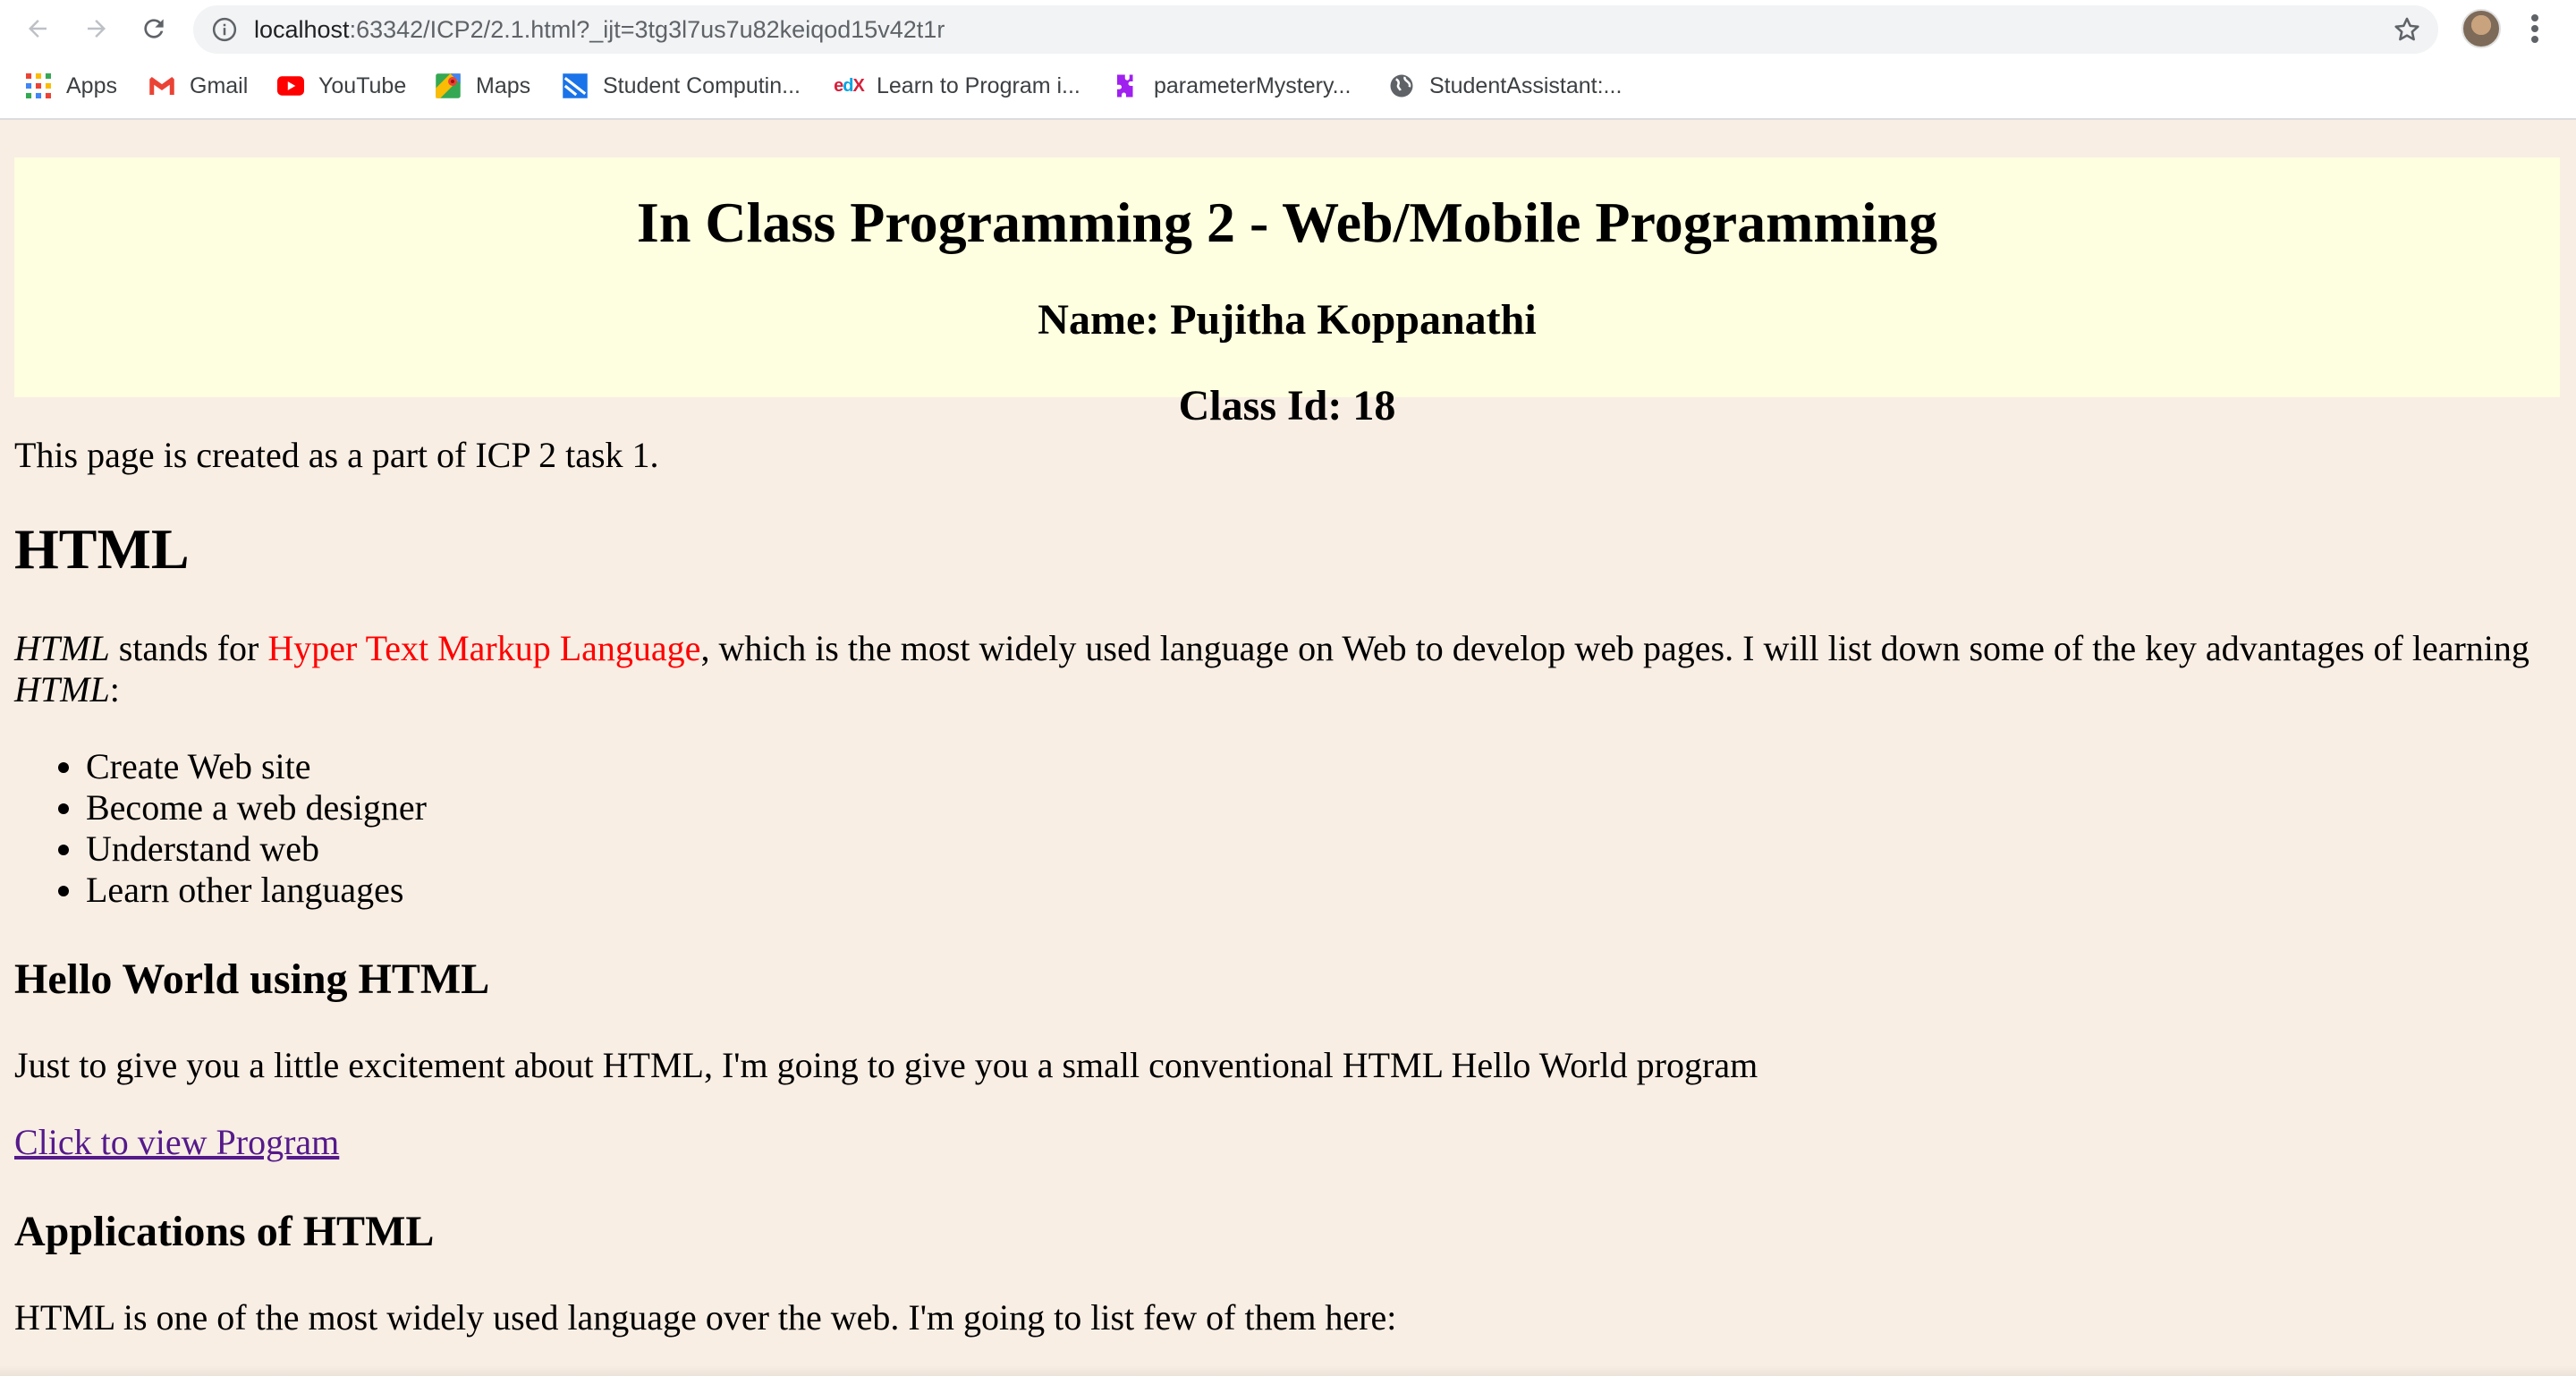 This screenshot has height=1376, width=2576. Describe the element at coordinates (302, 30) in the screenshot. I see `url-host: localhost` at that location.